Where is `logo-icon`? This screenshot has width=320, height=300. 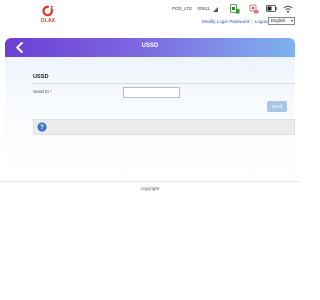
logo-icon is located at coordinates (48, 11).